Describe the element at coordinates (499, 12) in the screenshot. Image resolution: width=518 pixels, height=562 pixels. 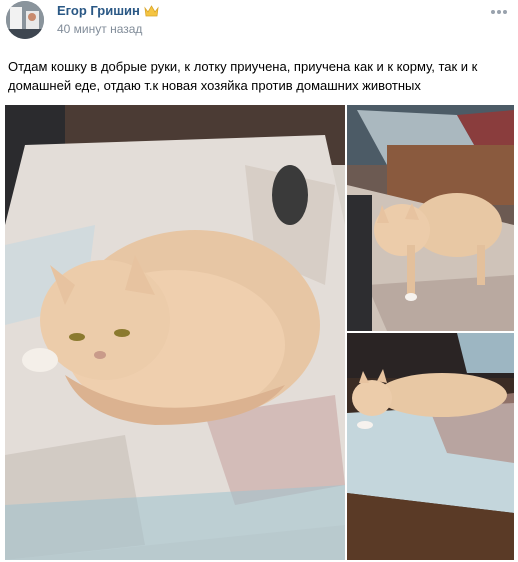
I see `more-dots-icon` at that location.